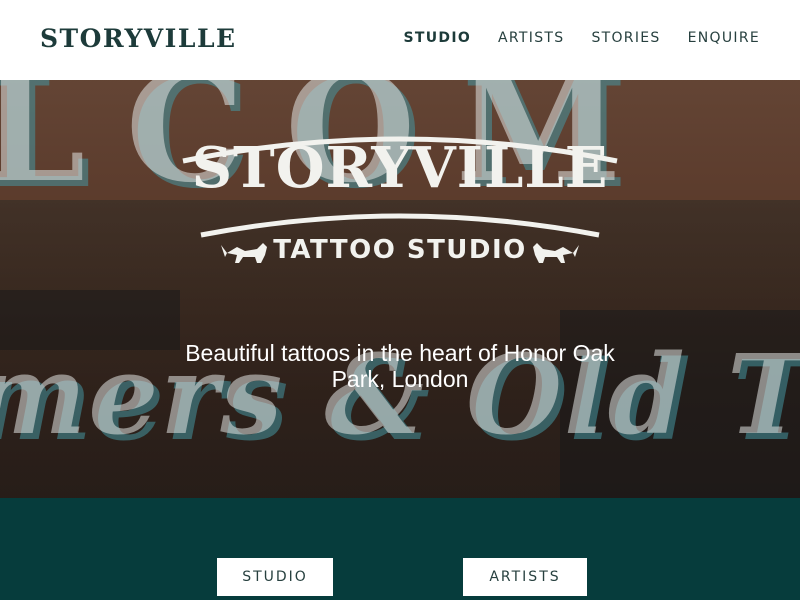  I want to click on main-nav: STUDIO ARTISTS STORIES ENQUIRE, so click(582, 38).